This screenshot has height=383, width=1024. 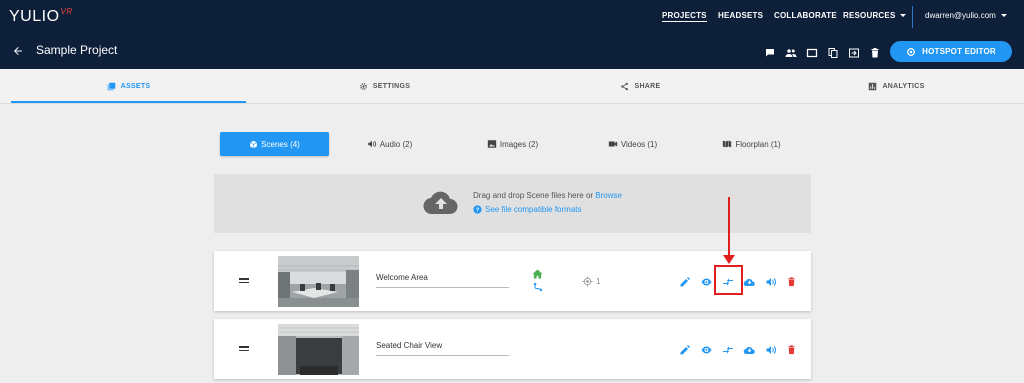 What do you see at coordinates (512, 51) in the screenshot?
I see `project-header: Sample Project HOTSPOT EDITOR` at bounding box center [512, 51].